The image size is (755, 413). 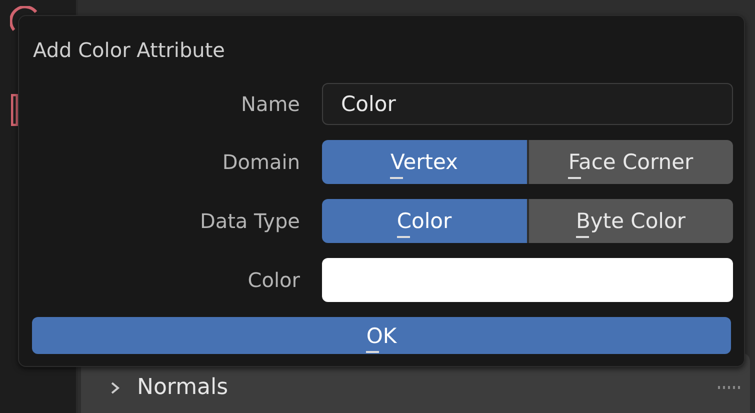 I want to click on ok-button: OK, so click(x=381, y=335).